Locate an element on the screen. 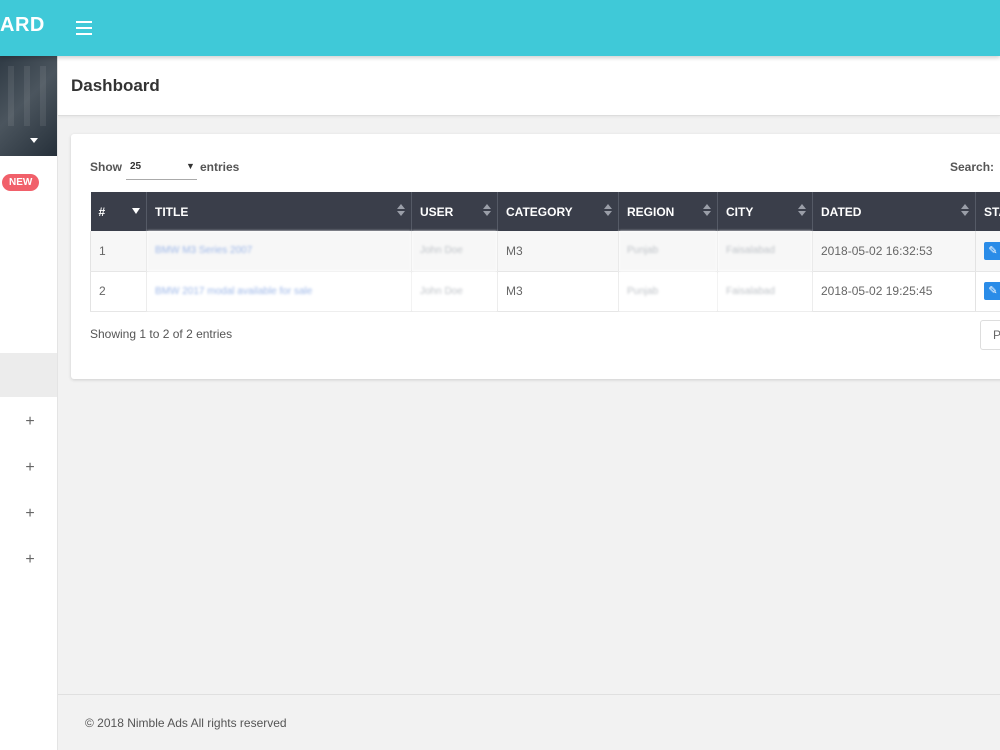  entries-length-select: 25 ▼ is located at coordinates (161, 169).